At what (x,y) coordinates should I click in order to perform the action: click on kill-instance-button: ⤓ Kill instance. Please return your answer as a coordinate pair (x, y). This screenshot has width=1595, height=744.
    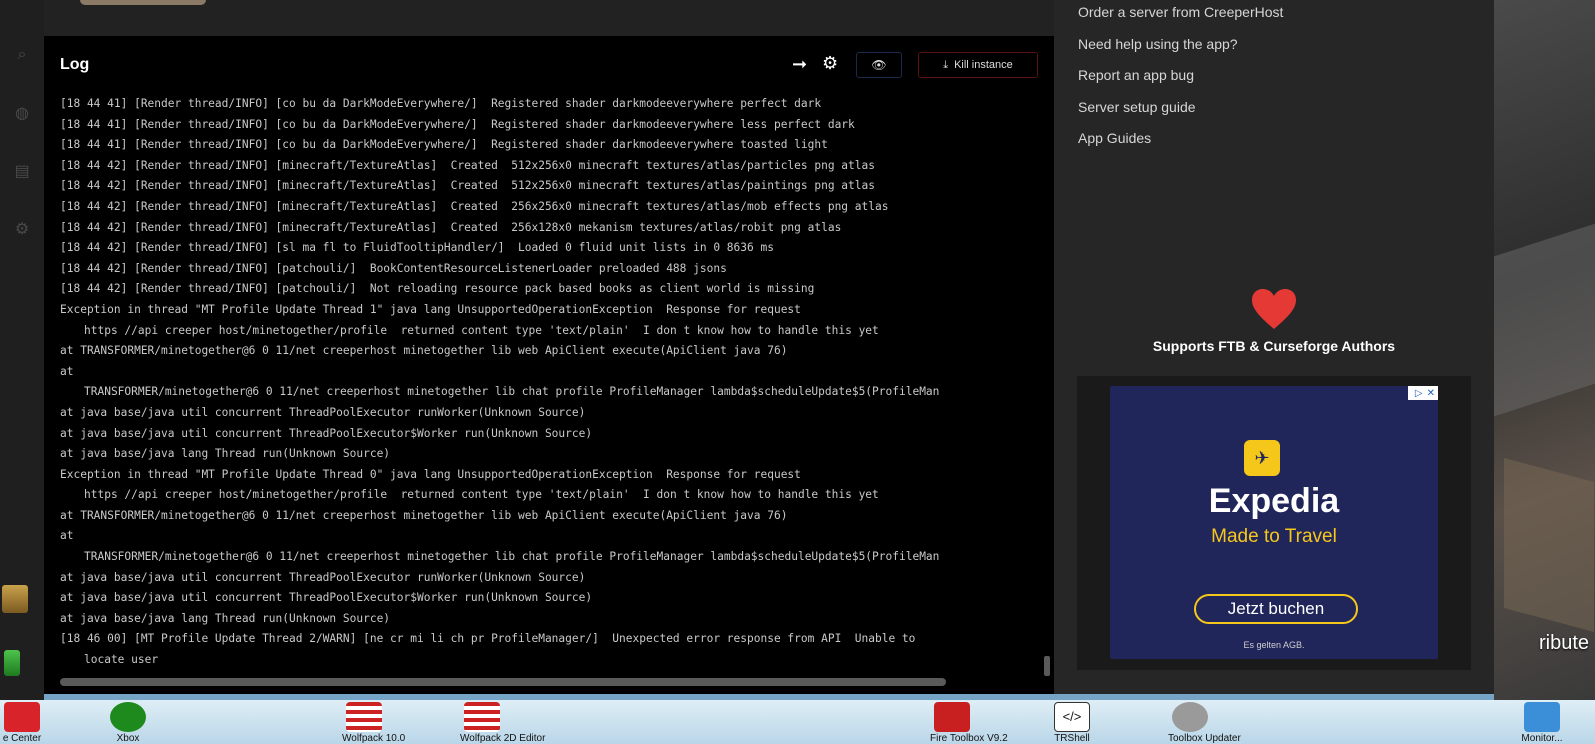
    Looking at the image, I should click on (978, 65).